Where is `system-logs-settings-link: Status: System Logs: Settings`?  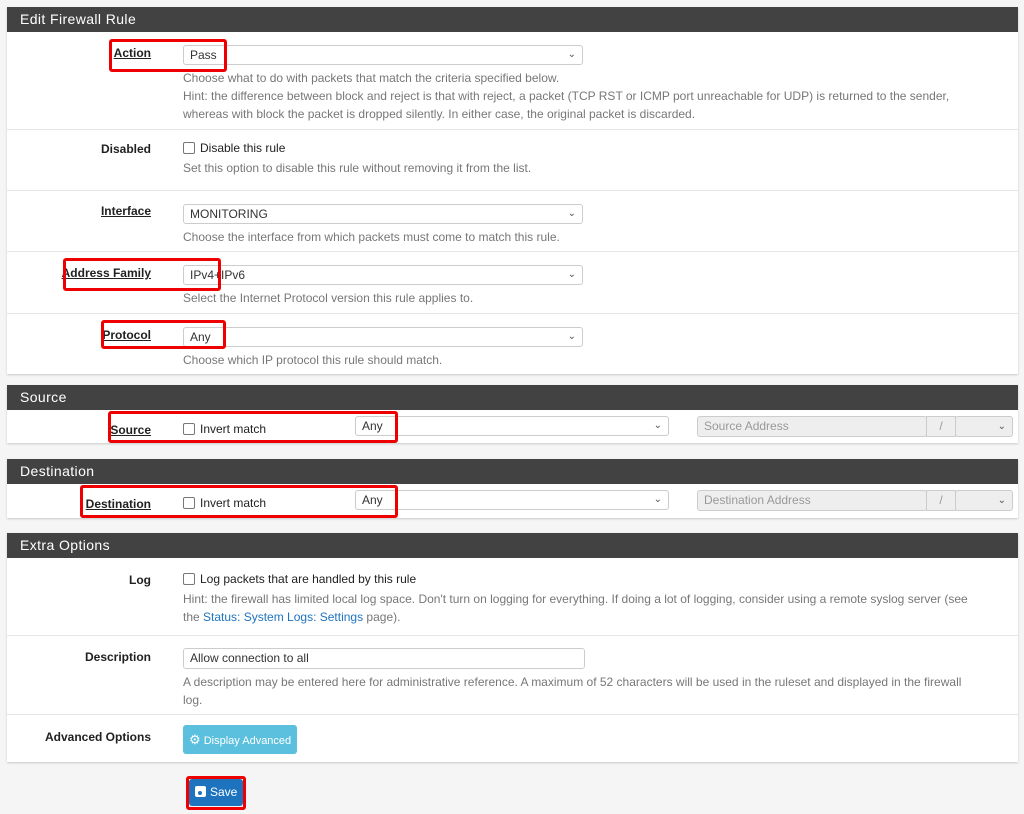 system-logs-settings-link: Status: System Logs: Settings is located at coordinates (283, 617).